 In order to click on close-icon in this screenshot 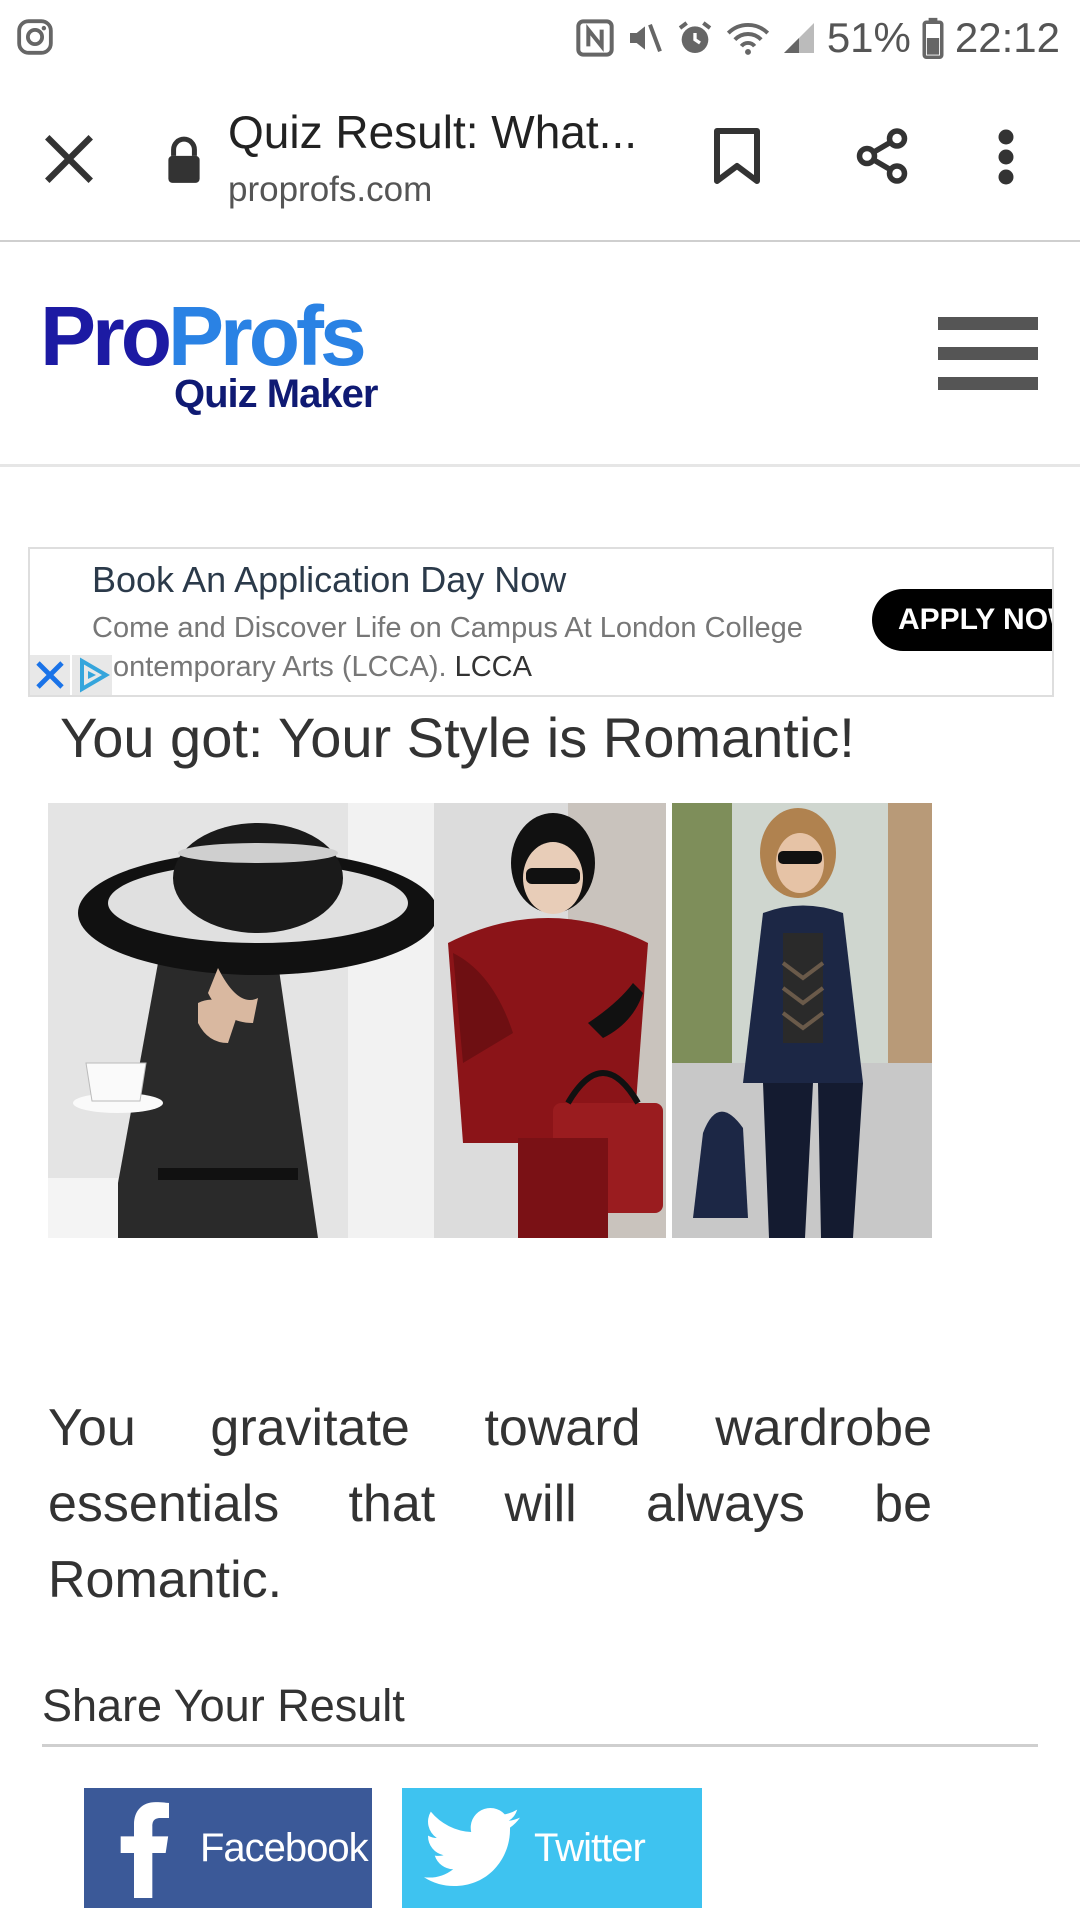, I will do `click(69, 159)`.